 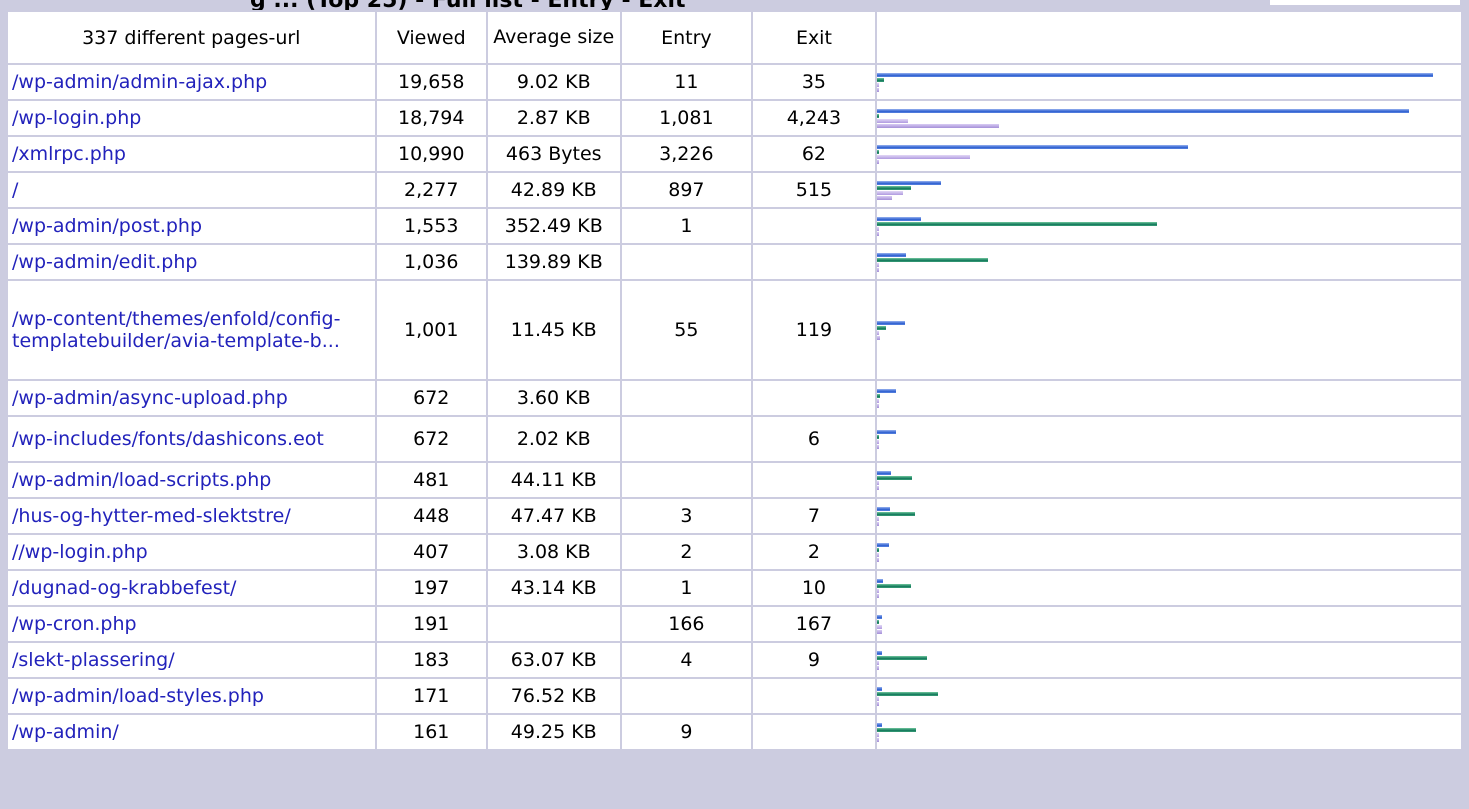 What do you see at coordinates (814, 190) in the screenshot?
I see `exit-cell: 515` at bounding box center [814, 190].